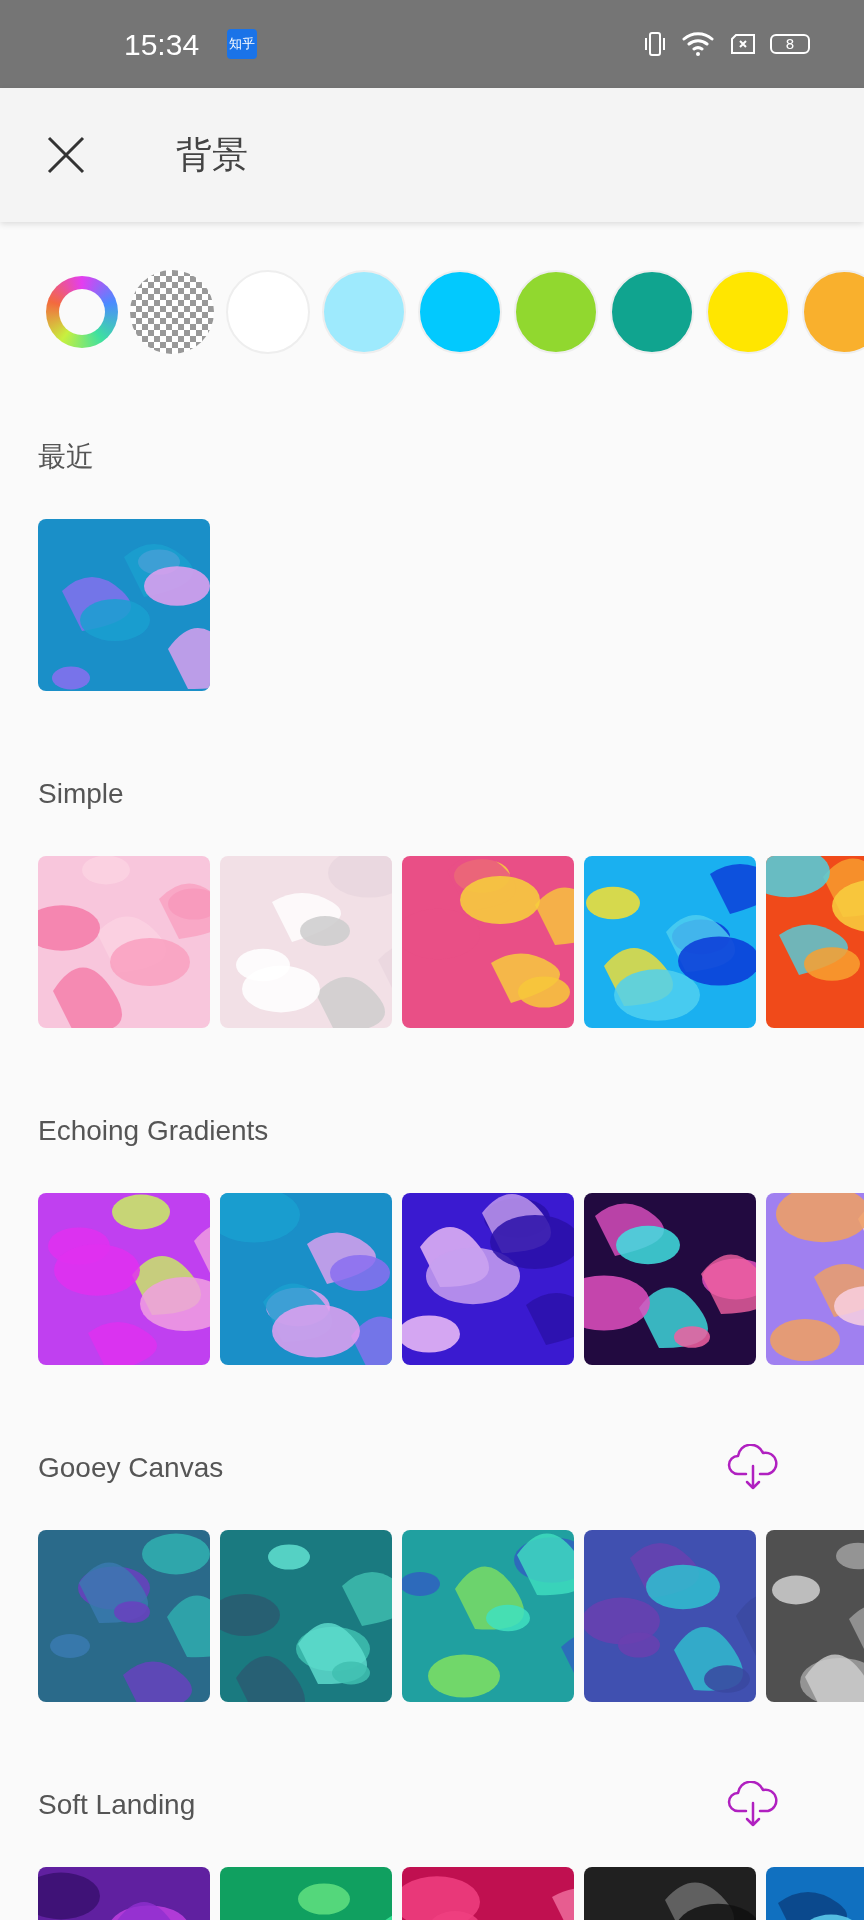 This screenshot has height=1920, width=864. Describe the element at coordinates (790, 44) in the screenshot. I see `battery-icon: 8` at that location.